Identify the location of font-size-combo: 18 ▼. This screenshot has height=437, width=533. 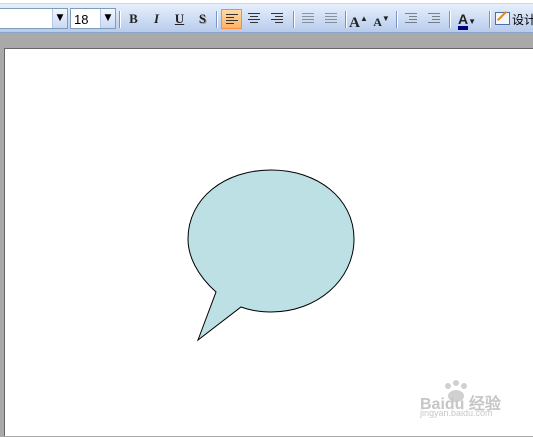
(93, 18).